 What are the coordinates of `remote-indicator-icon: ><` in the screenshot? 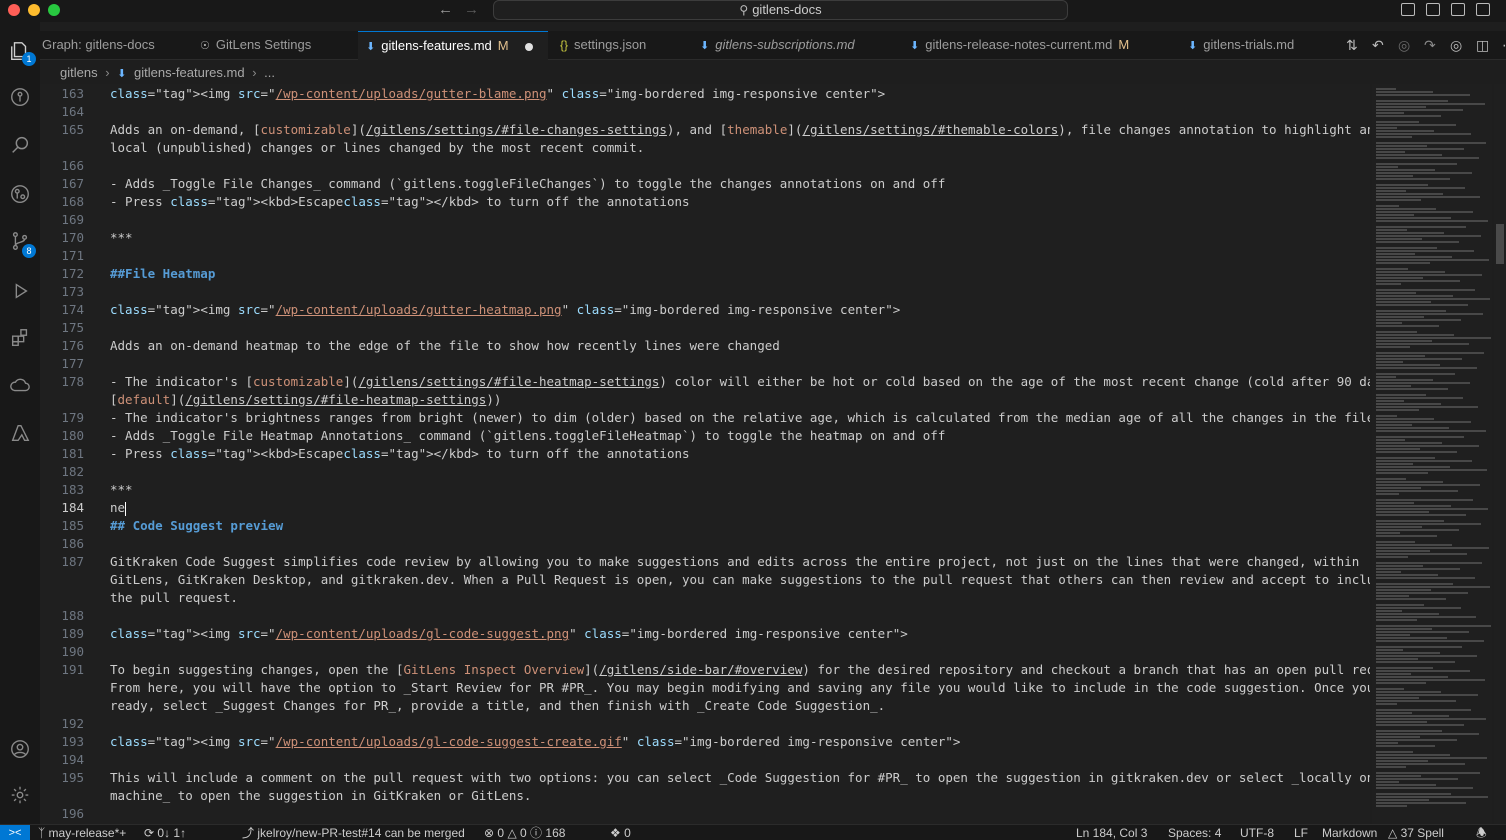 It's located at (15, 832).